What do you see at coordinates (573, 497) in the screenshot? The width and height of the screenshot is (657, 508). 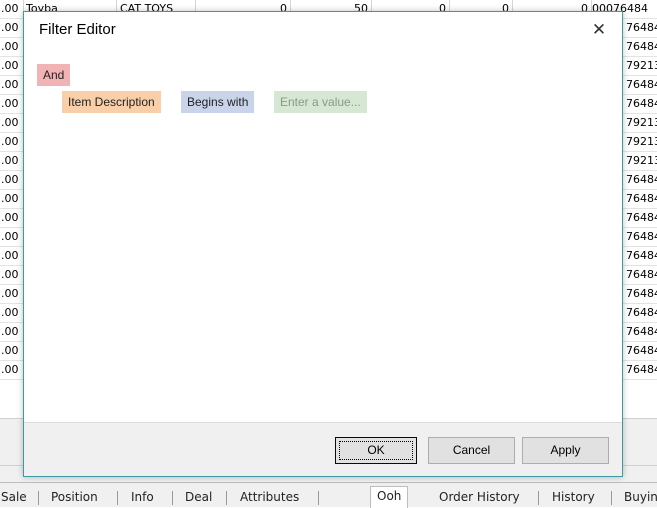 I see `tab-history: History` at bounding box center [573, 497].